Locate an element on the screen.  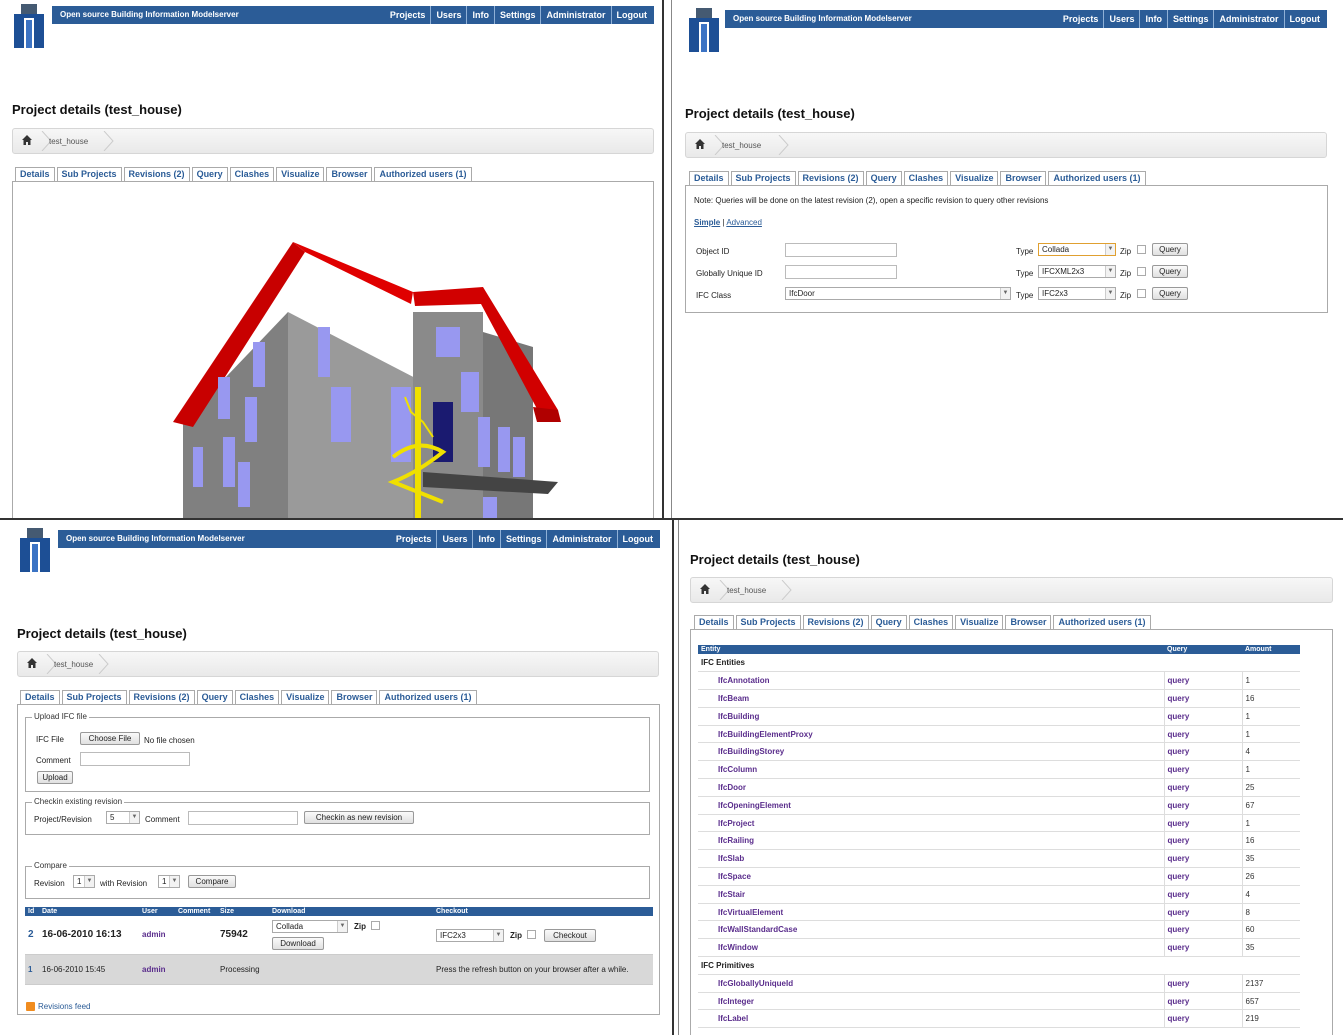
revisions-feed: Revisions feed is located at coordinates (58, 1007).